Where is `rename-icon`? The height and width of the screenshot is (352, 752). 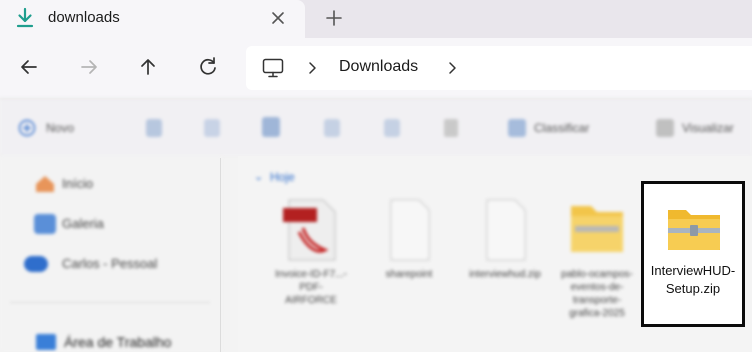
rename-icon is located at coordinates (332, 128).